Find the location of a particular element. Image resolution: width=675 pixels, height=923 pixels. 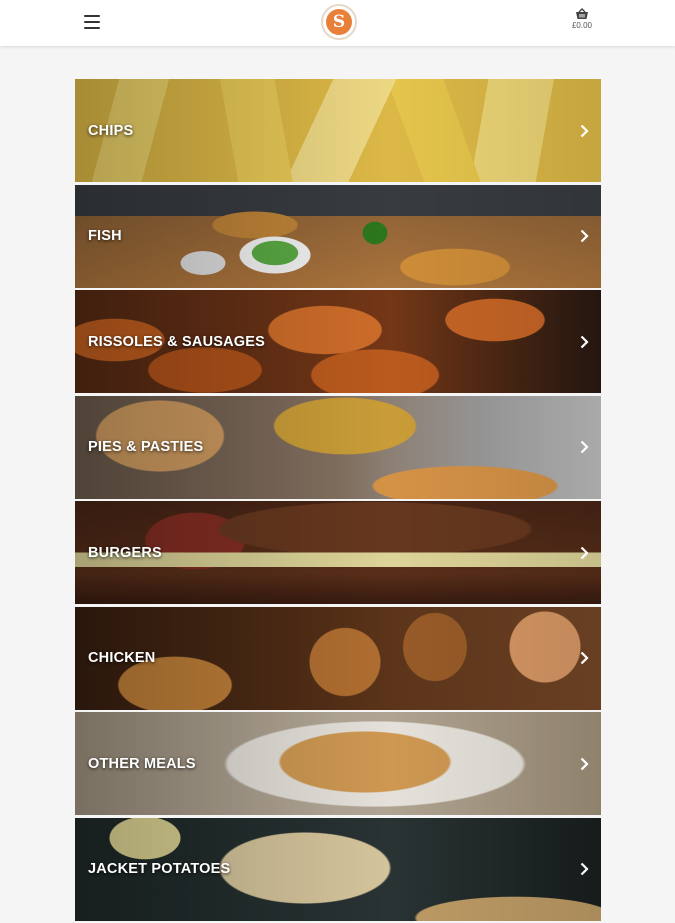

category-label: BURGERS is located at coordinates (125, 552).